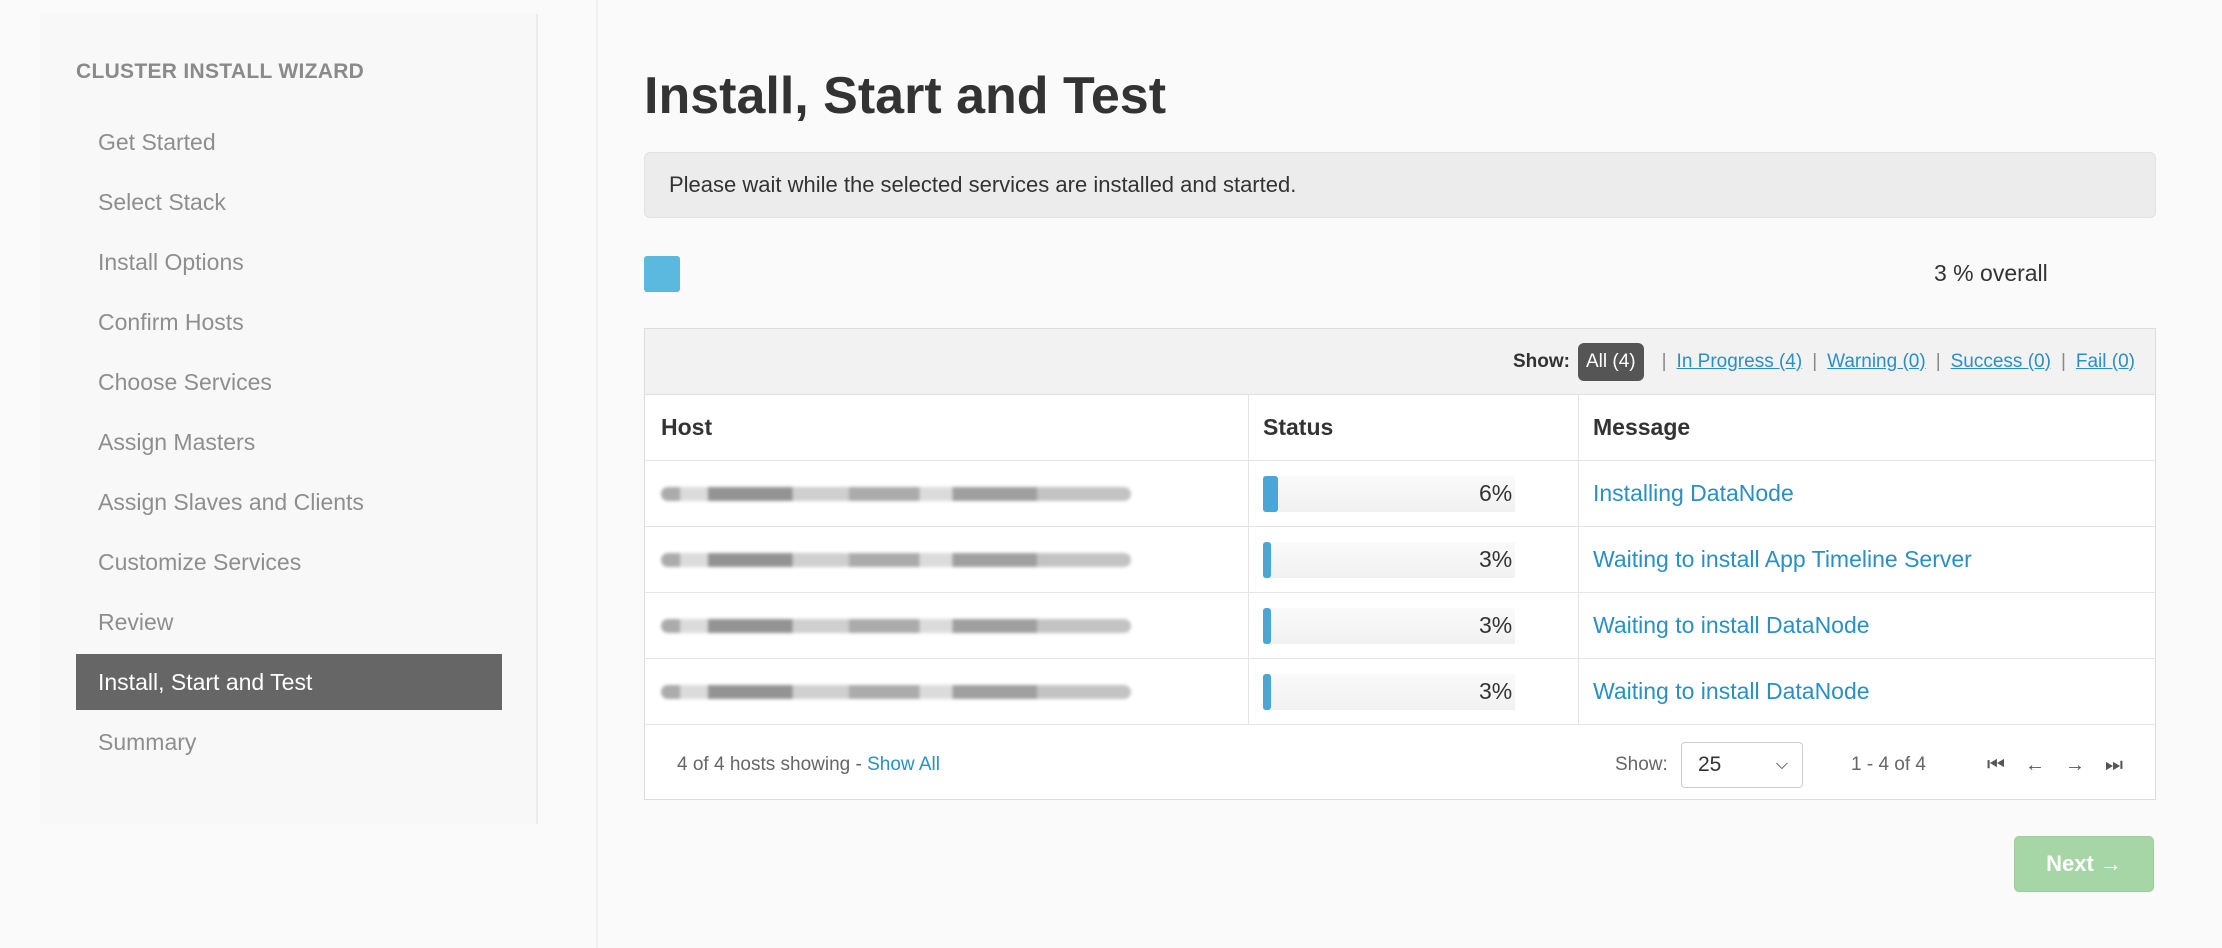  Describe the element at coordinates (1867, 493) in the screenshot. I see `host-message-link: Installing DataNode` at that location.